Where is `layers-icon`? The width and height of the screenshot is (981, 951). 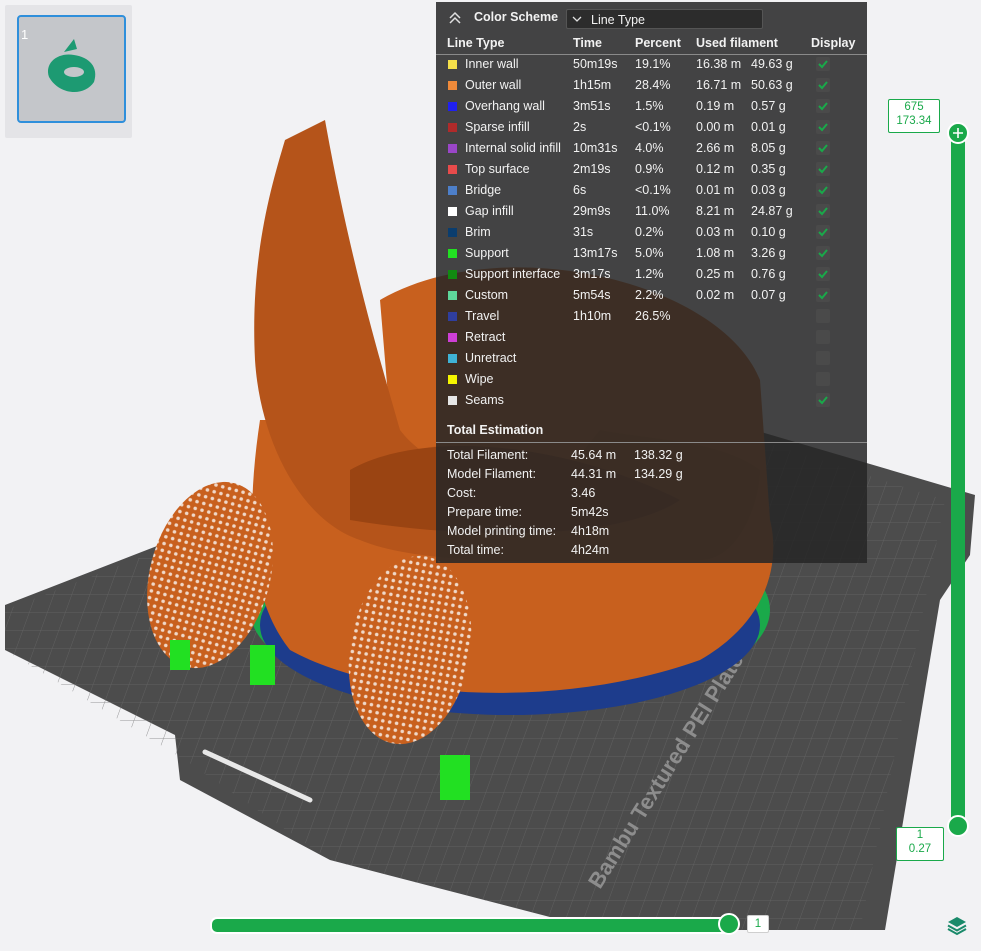
layers-icon is located at coordinates (957, 925).